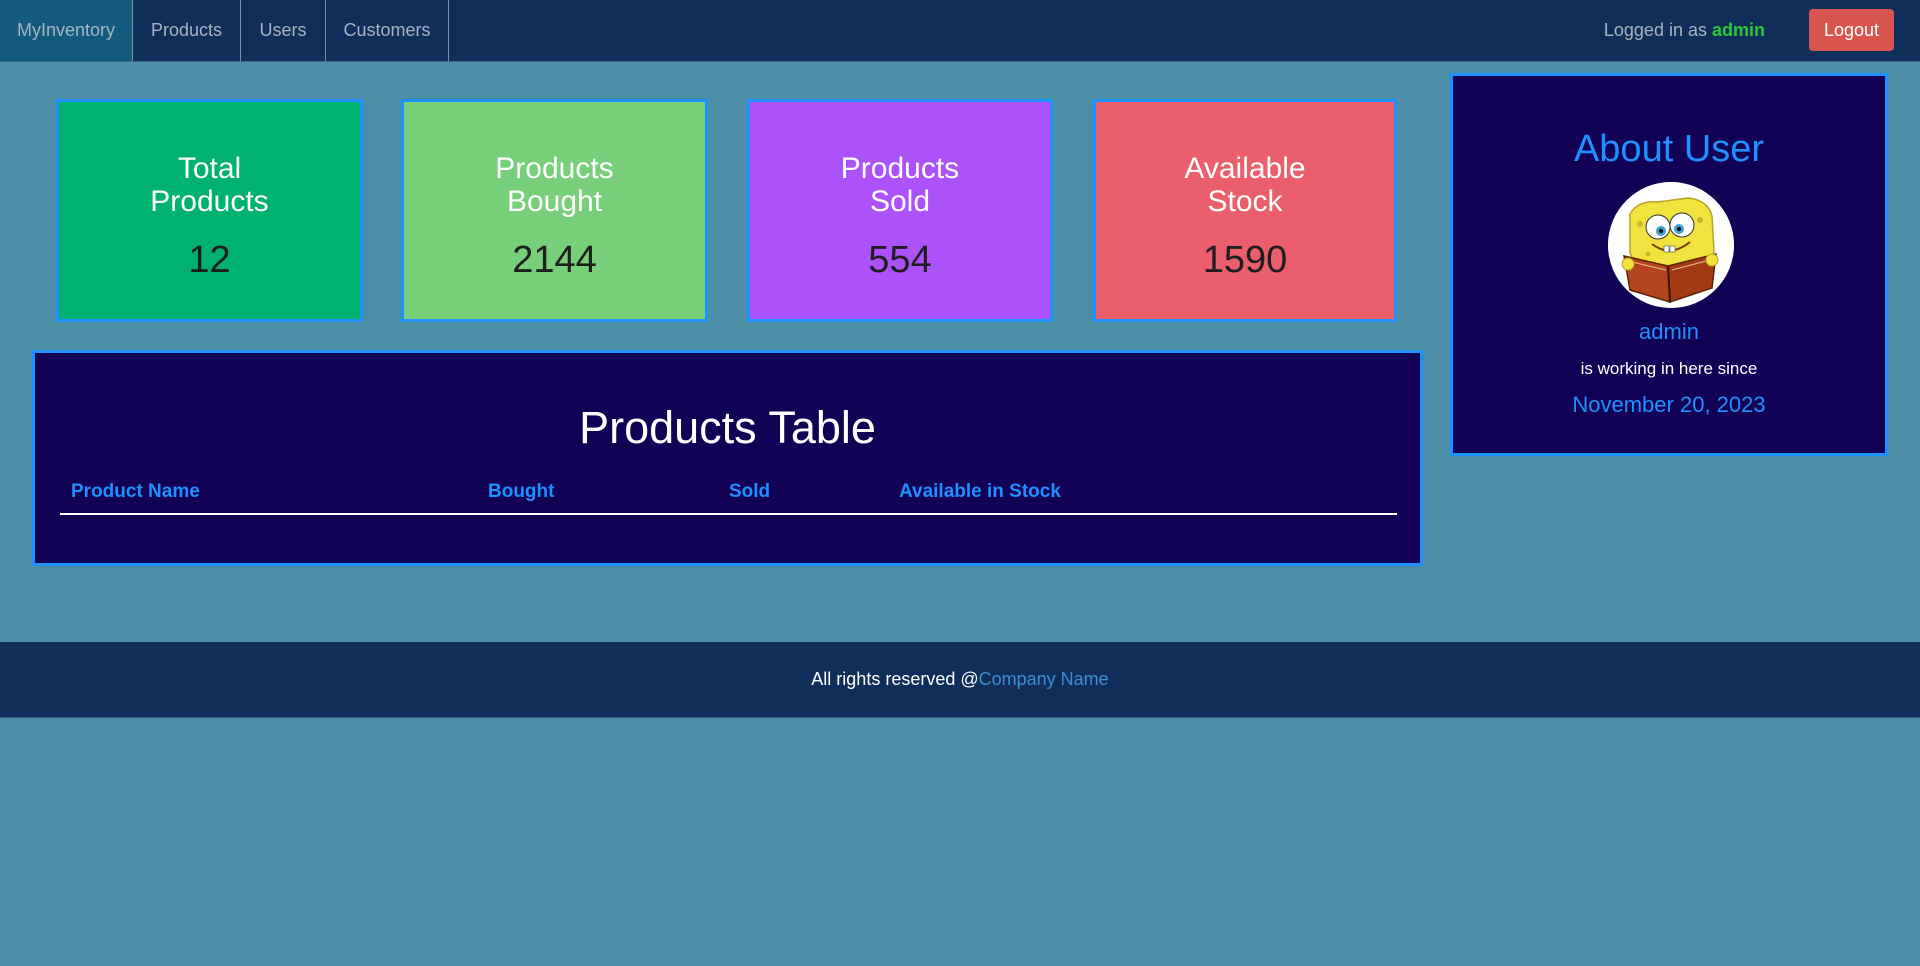 The height and width of the screenshot is (966, 1920). What do you see at coordinates (1245, 185) in the screenshot?
I see `card-title: Available Stock` at bounding box center [1245, 185].